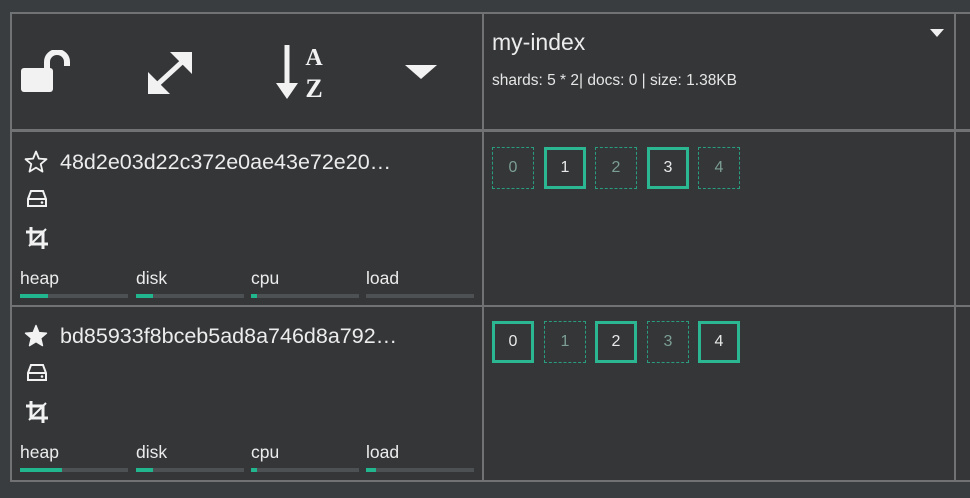 Image resolution: width=970 pixels, height=498 pixels. Describe the element at coordinates (538, 42) in the screenshot. I see `index-name: my-index` at that location.